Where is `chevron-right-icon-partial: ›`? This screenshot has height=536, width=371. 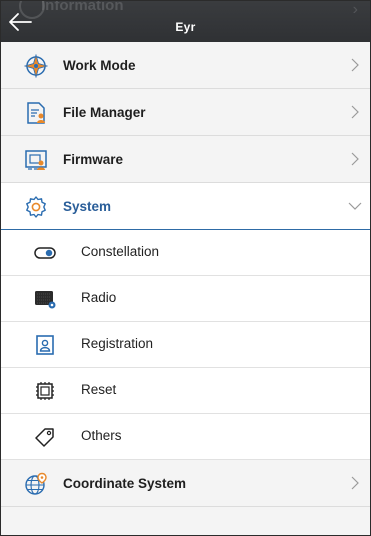
chevron-right-icon-partial: › is located at coordinates (355, 9).